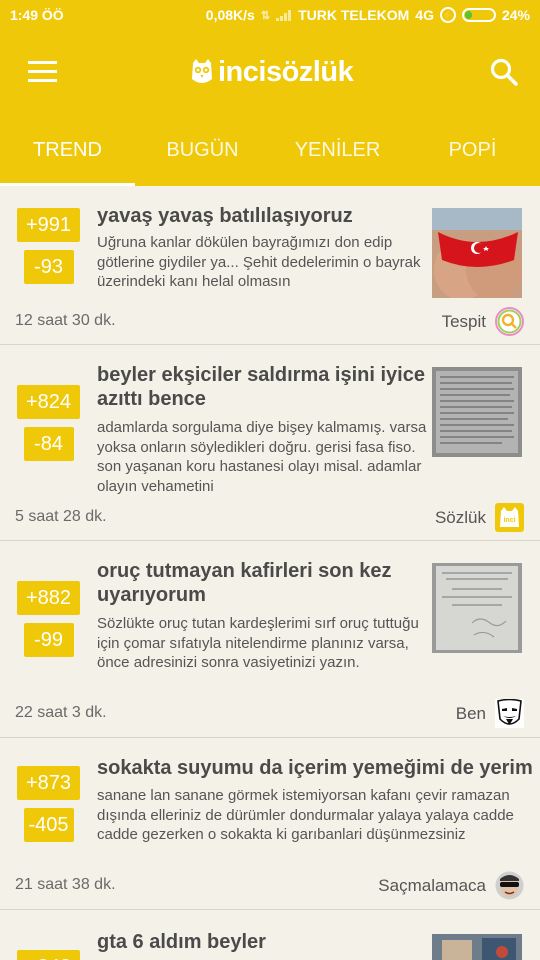 The image size is (540, 960). I want to click on tab-bugun: BUGÜN, so click(202, 150).